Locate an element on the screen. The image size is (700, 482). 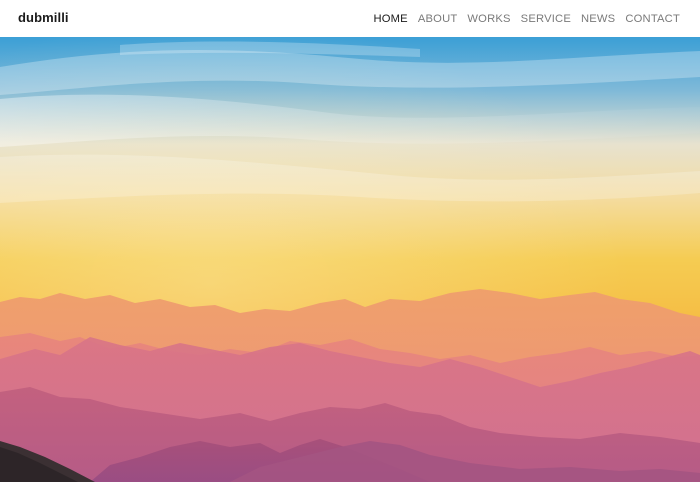
nav-service: SERVICE is located at coordinates (546, 19).